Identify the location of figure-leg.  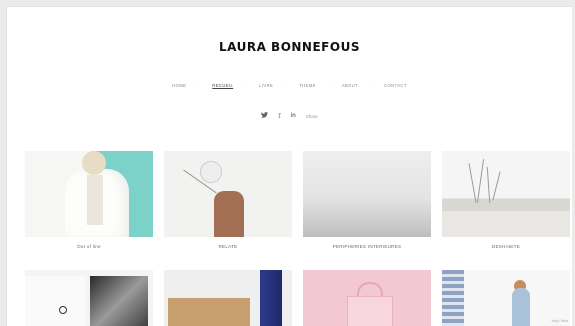
(271, 298).